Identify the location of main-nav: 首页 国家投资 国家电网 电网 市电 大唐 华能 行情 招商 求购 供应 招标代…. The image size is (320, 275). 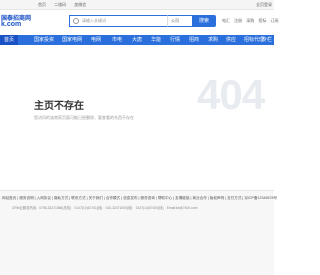
(137, 40).